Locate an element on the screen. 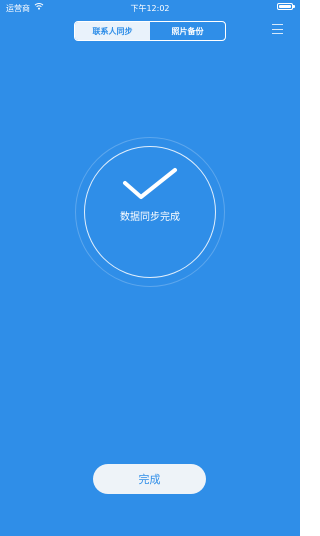 The image size is (320, 536). hamburger-menu-icon is located at coordinates (277, 29).